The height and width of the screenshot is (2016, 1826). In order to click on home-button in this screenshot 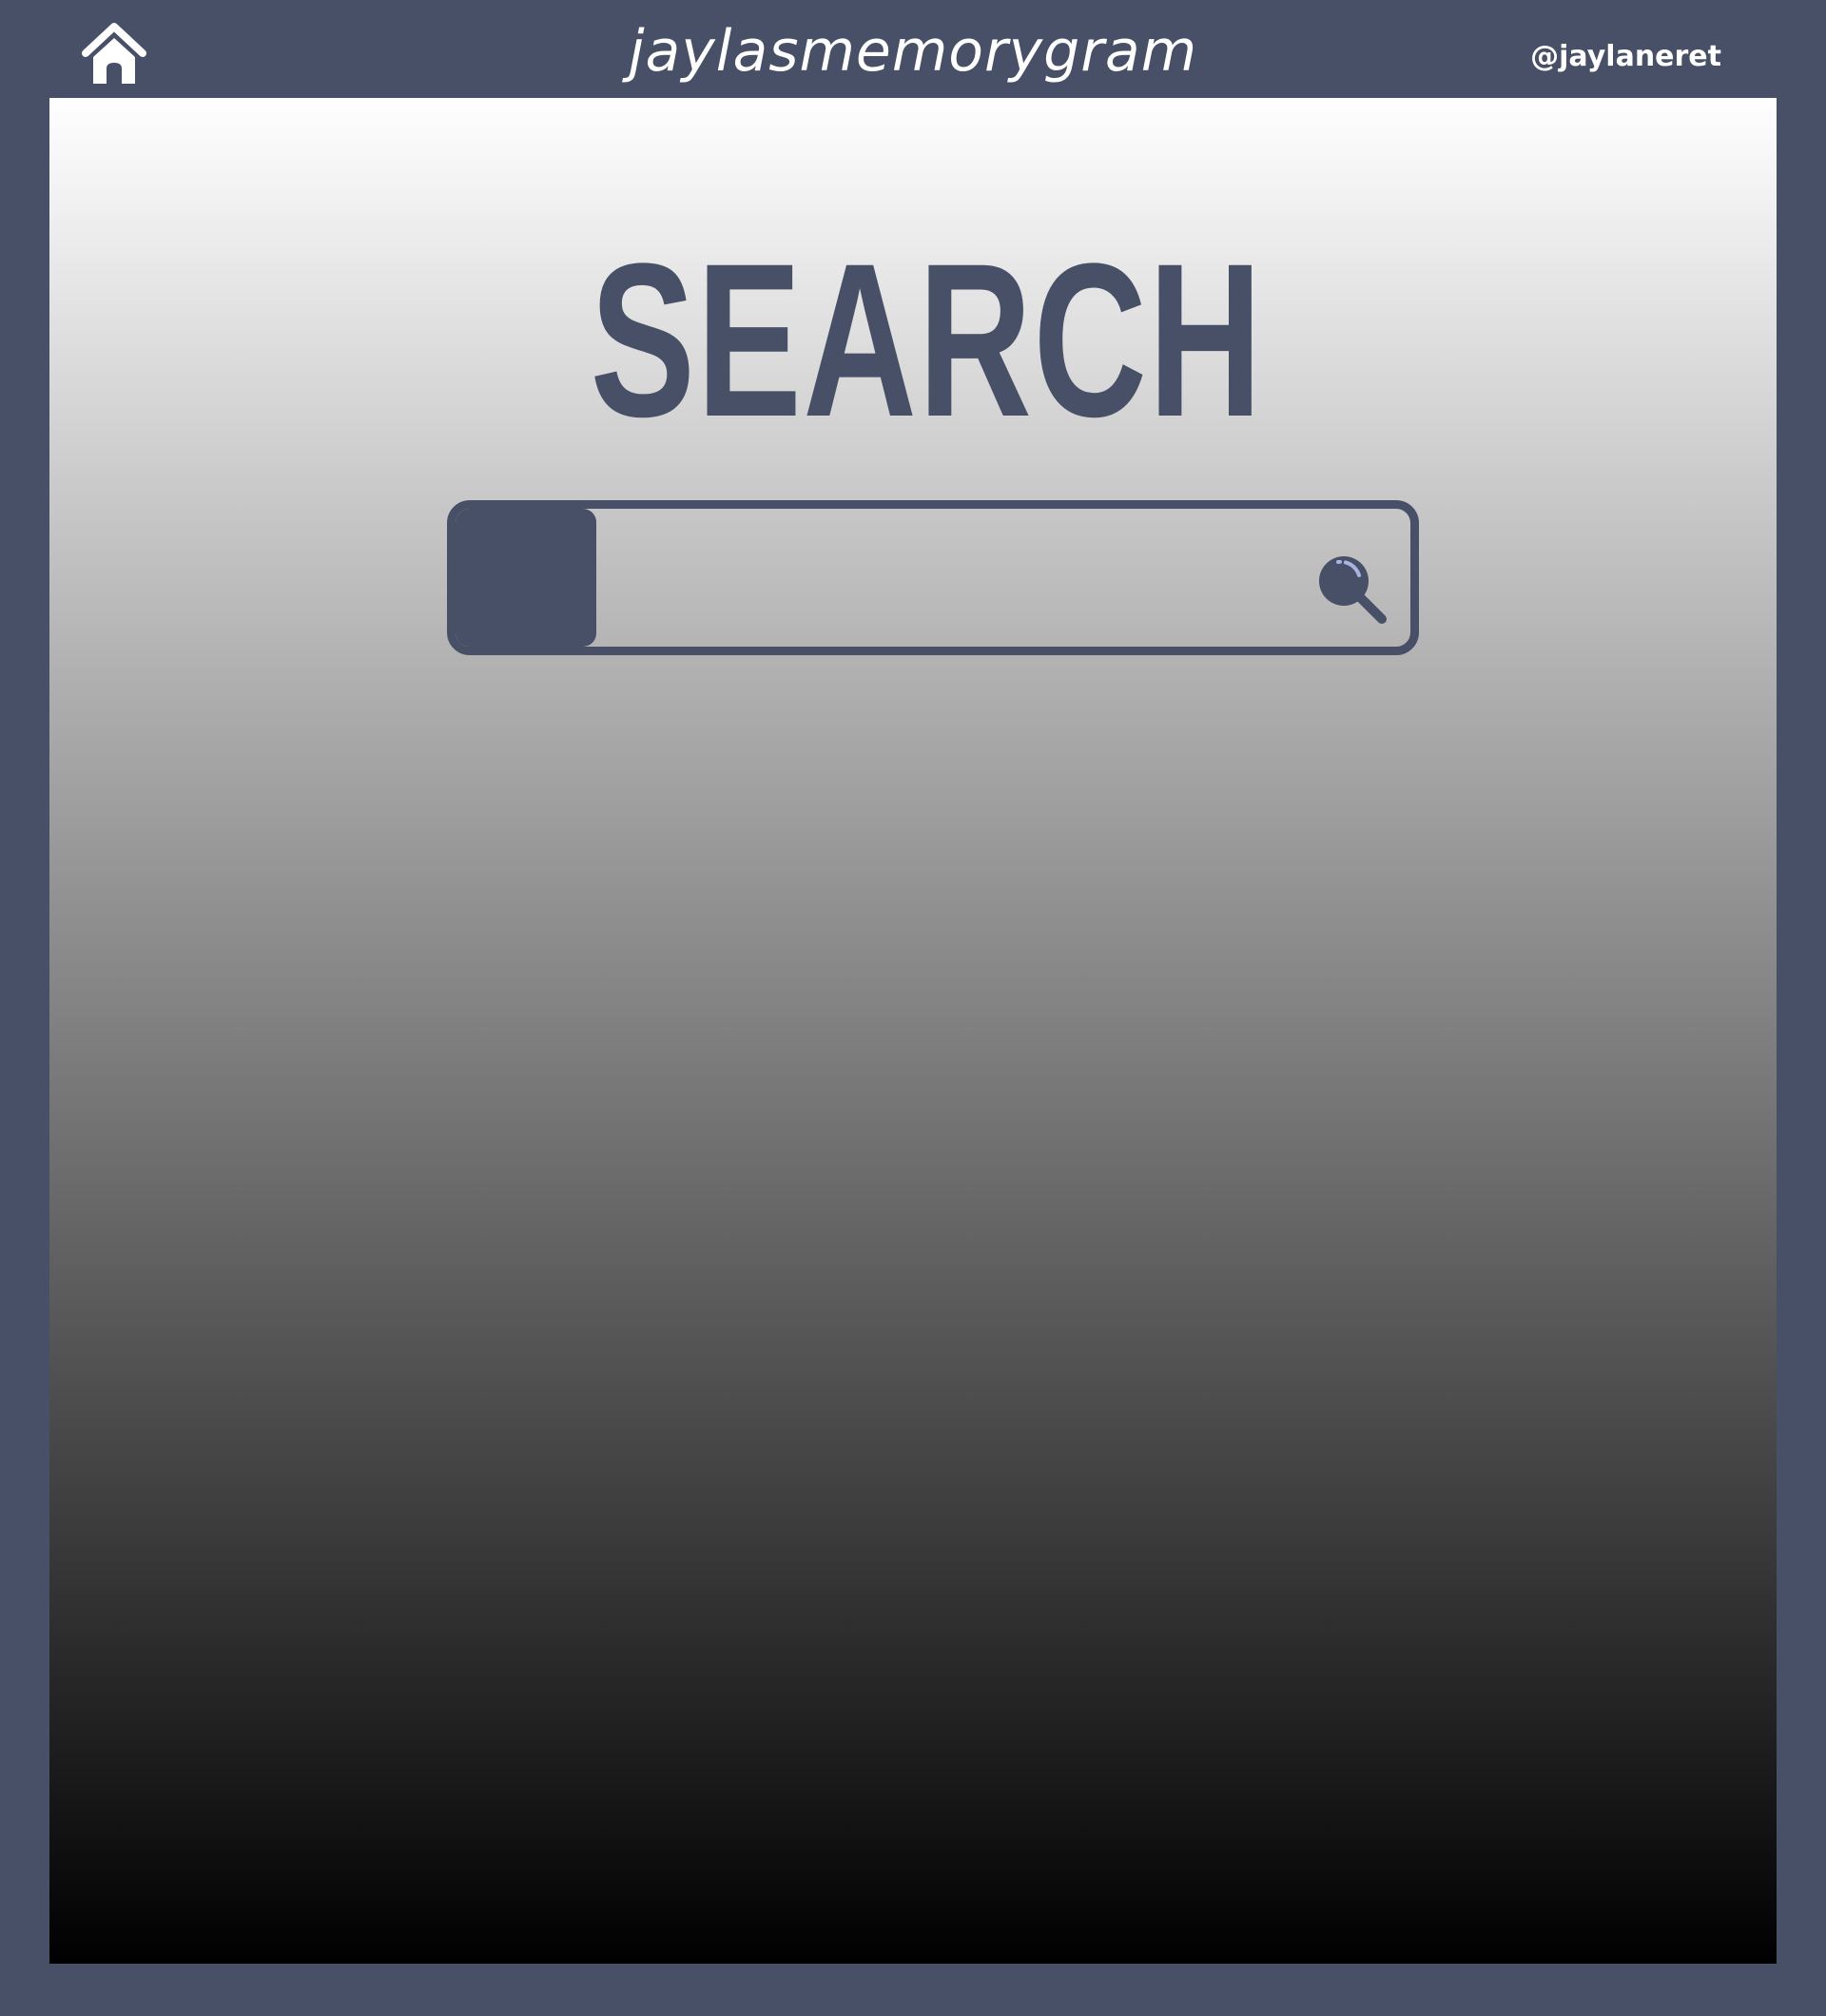, I will do `click(114, 53)`.